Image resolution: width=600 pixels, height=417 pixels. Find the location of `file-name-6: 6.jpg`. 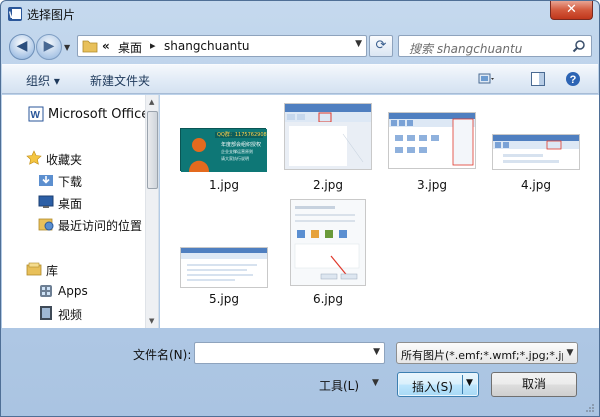

file-name-6: 6.jpg is located at coordinates (328, 299).